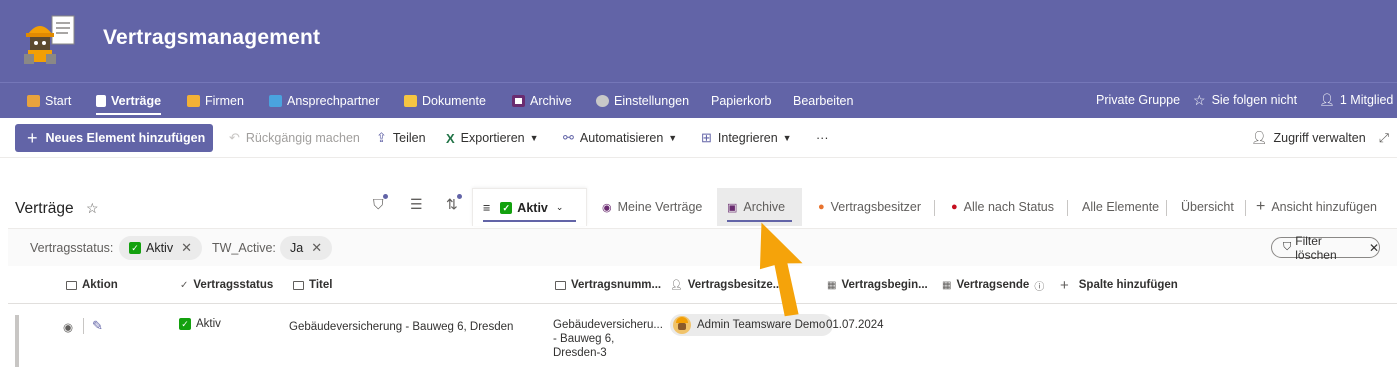 The width and height of the screenshot is (1397, 367). I want to click on title-cell: Gebäudeversicherung - Bauweg 6, Dresden, so click(401, 327).